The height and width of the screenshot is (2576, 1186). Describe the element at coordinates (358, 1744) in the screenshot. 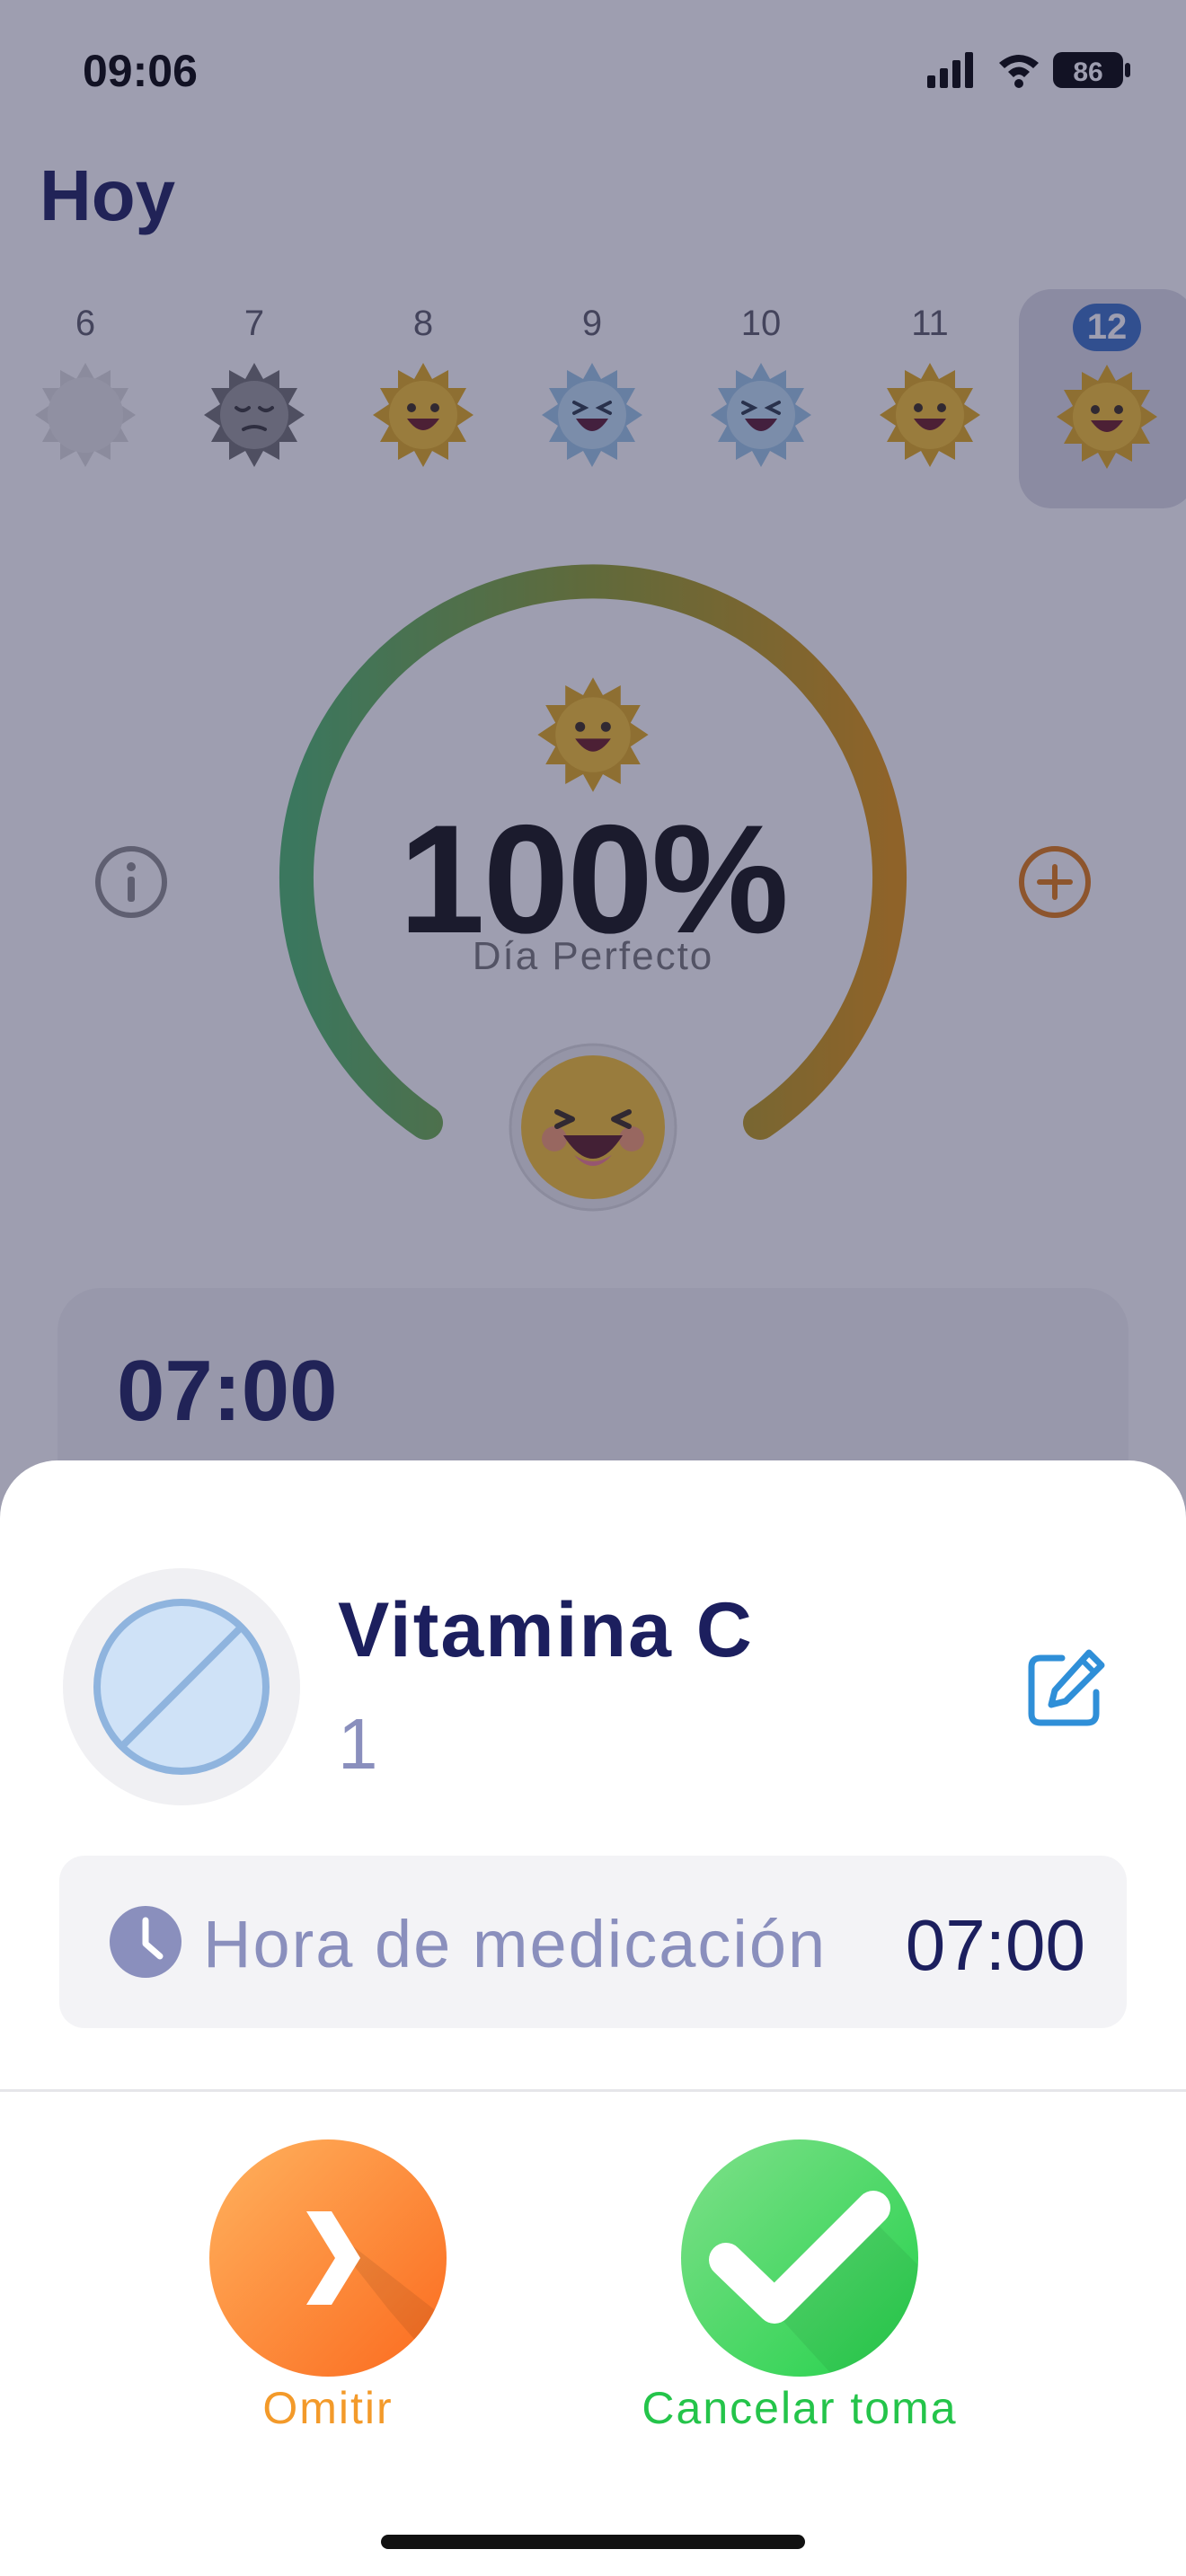

I see `medication-dose: 1` at that location.